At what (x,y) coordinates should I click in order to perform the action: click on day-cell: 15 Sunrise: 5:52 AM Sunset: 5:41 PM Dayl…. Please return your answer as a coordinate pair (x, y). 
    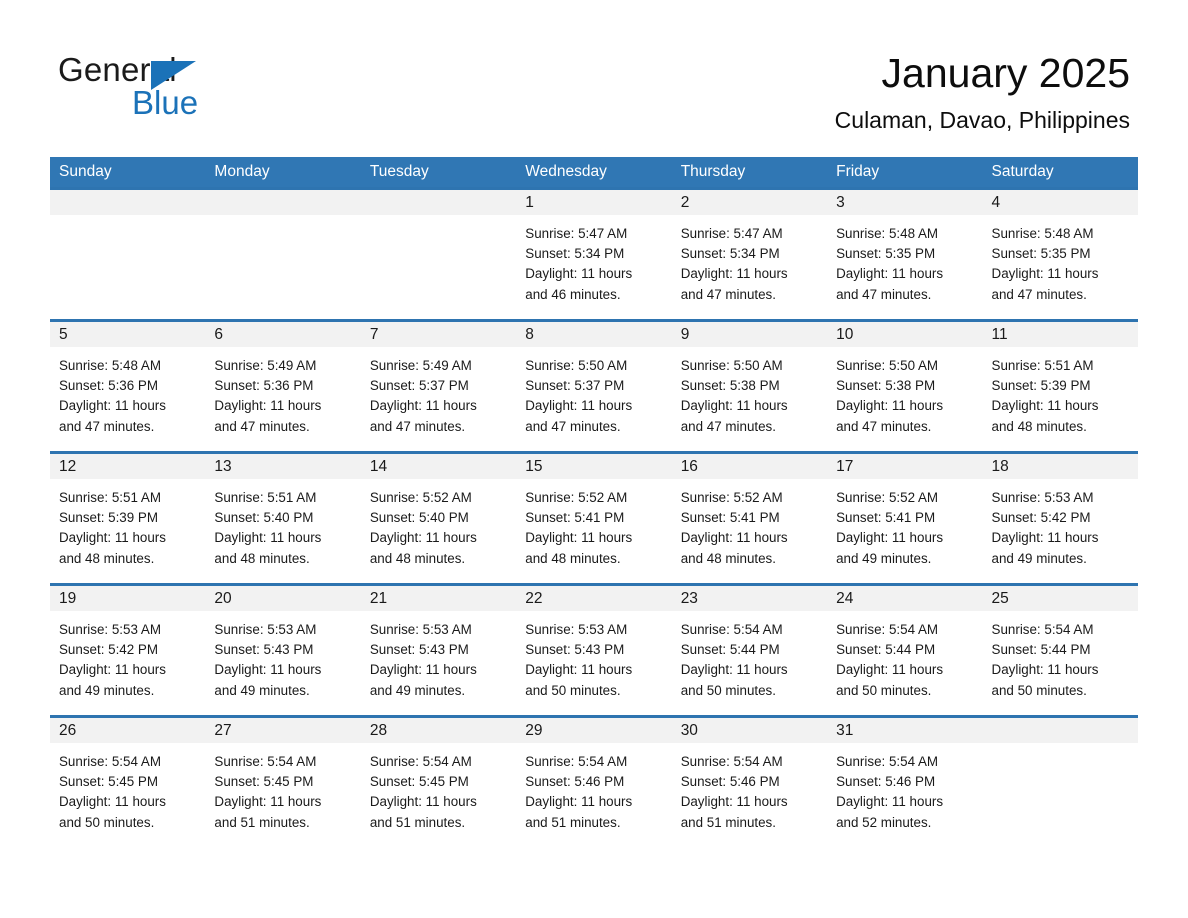
    Looking at the image, I should click on (594, 518).